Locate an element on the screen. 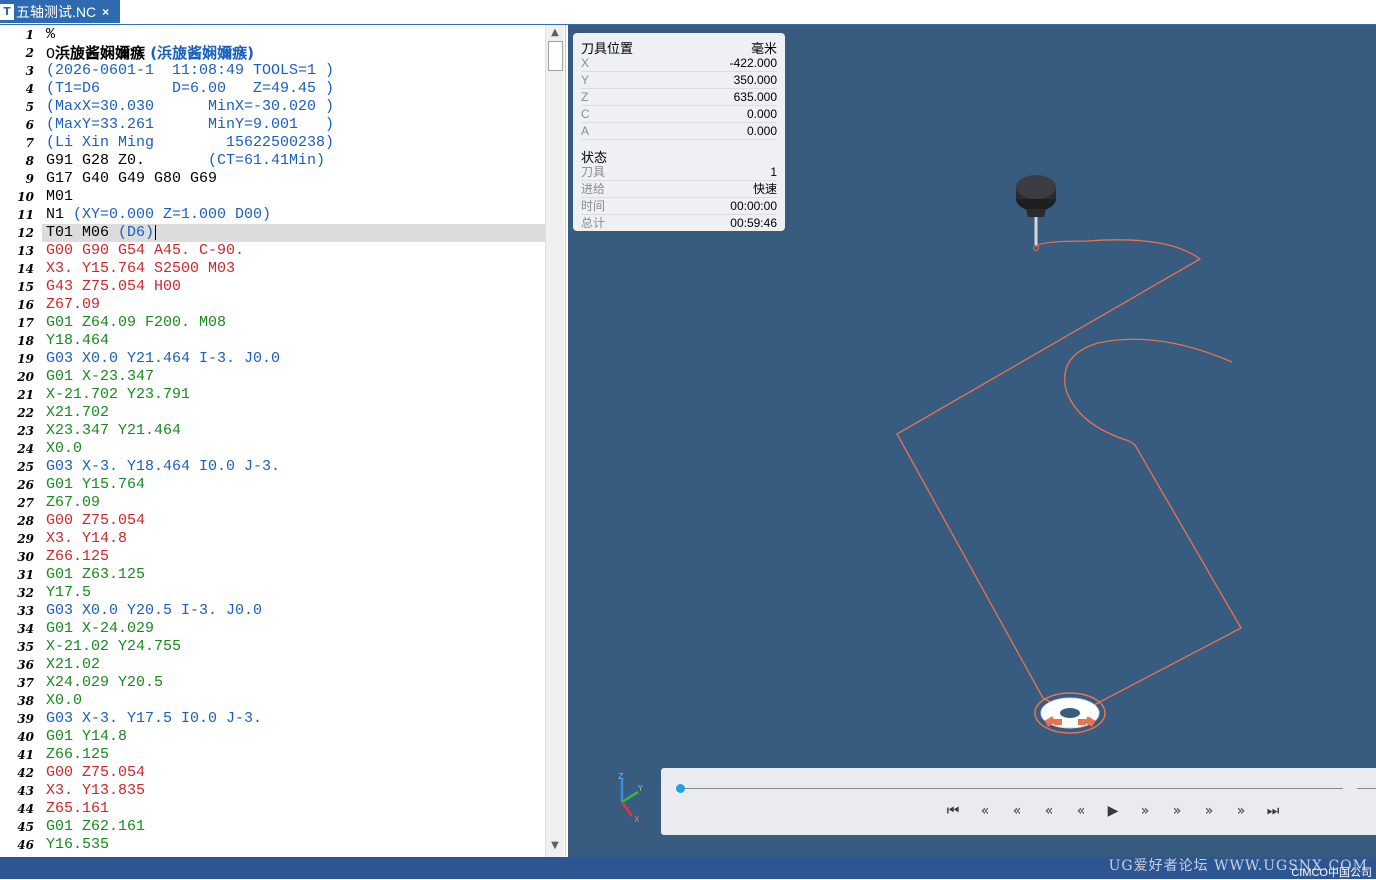  code-line: X3. Y14.8 is located at coordinates (86, 539).